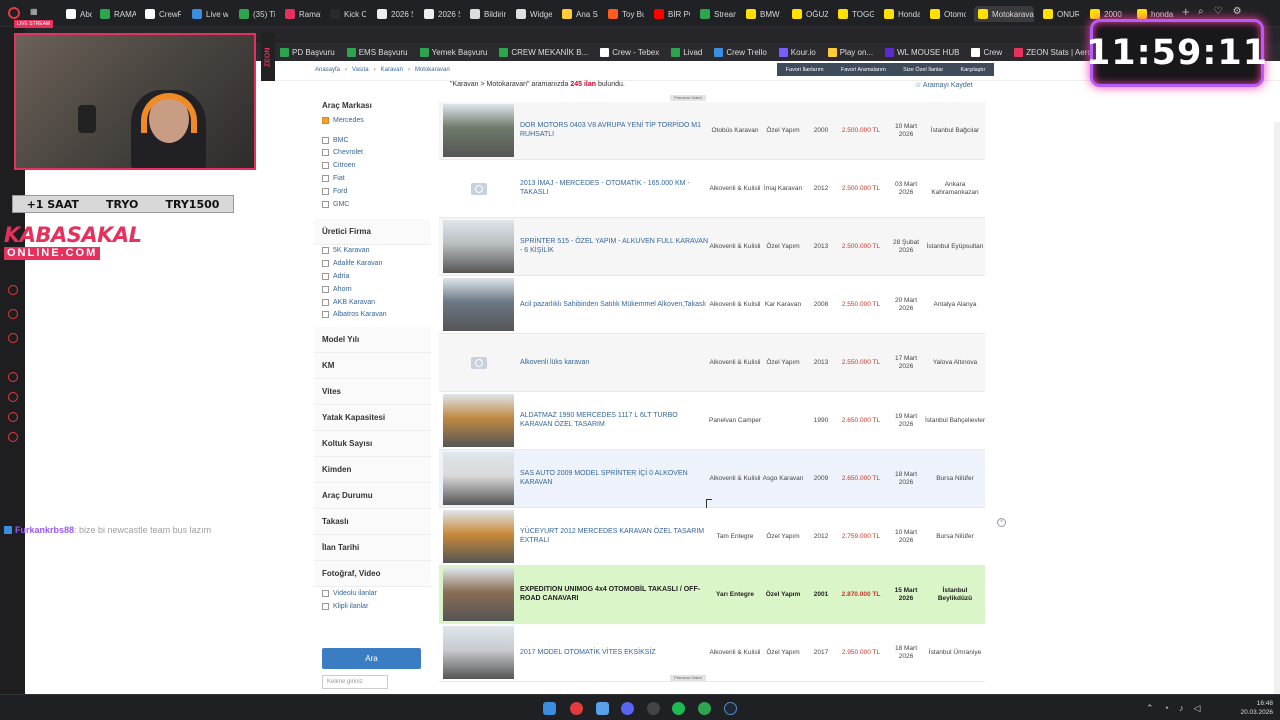 The height and width of the screenshot is (720, 1280). Describe the element at coordinates (13, 417) in the screenshot. I see `downloads-icon` at that location.